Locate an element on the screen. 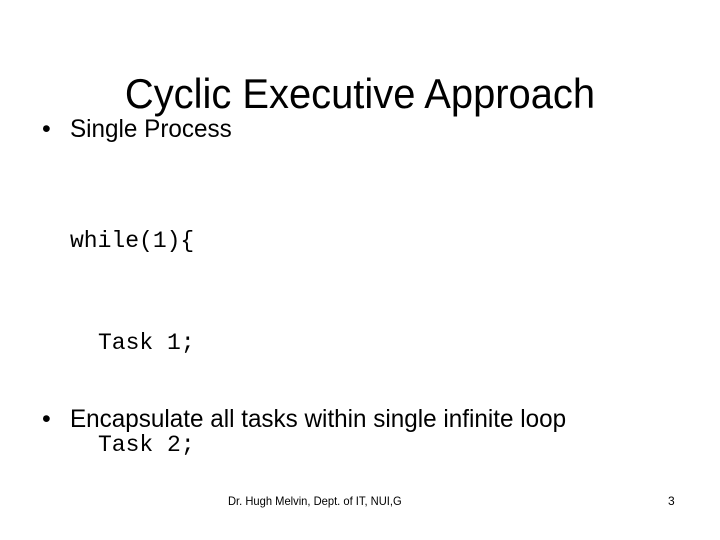  bullet-item-single-process: • Single Process is located at coordinates (118, 129).